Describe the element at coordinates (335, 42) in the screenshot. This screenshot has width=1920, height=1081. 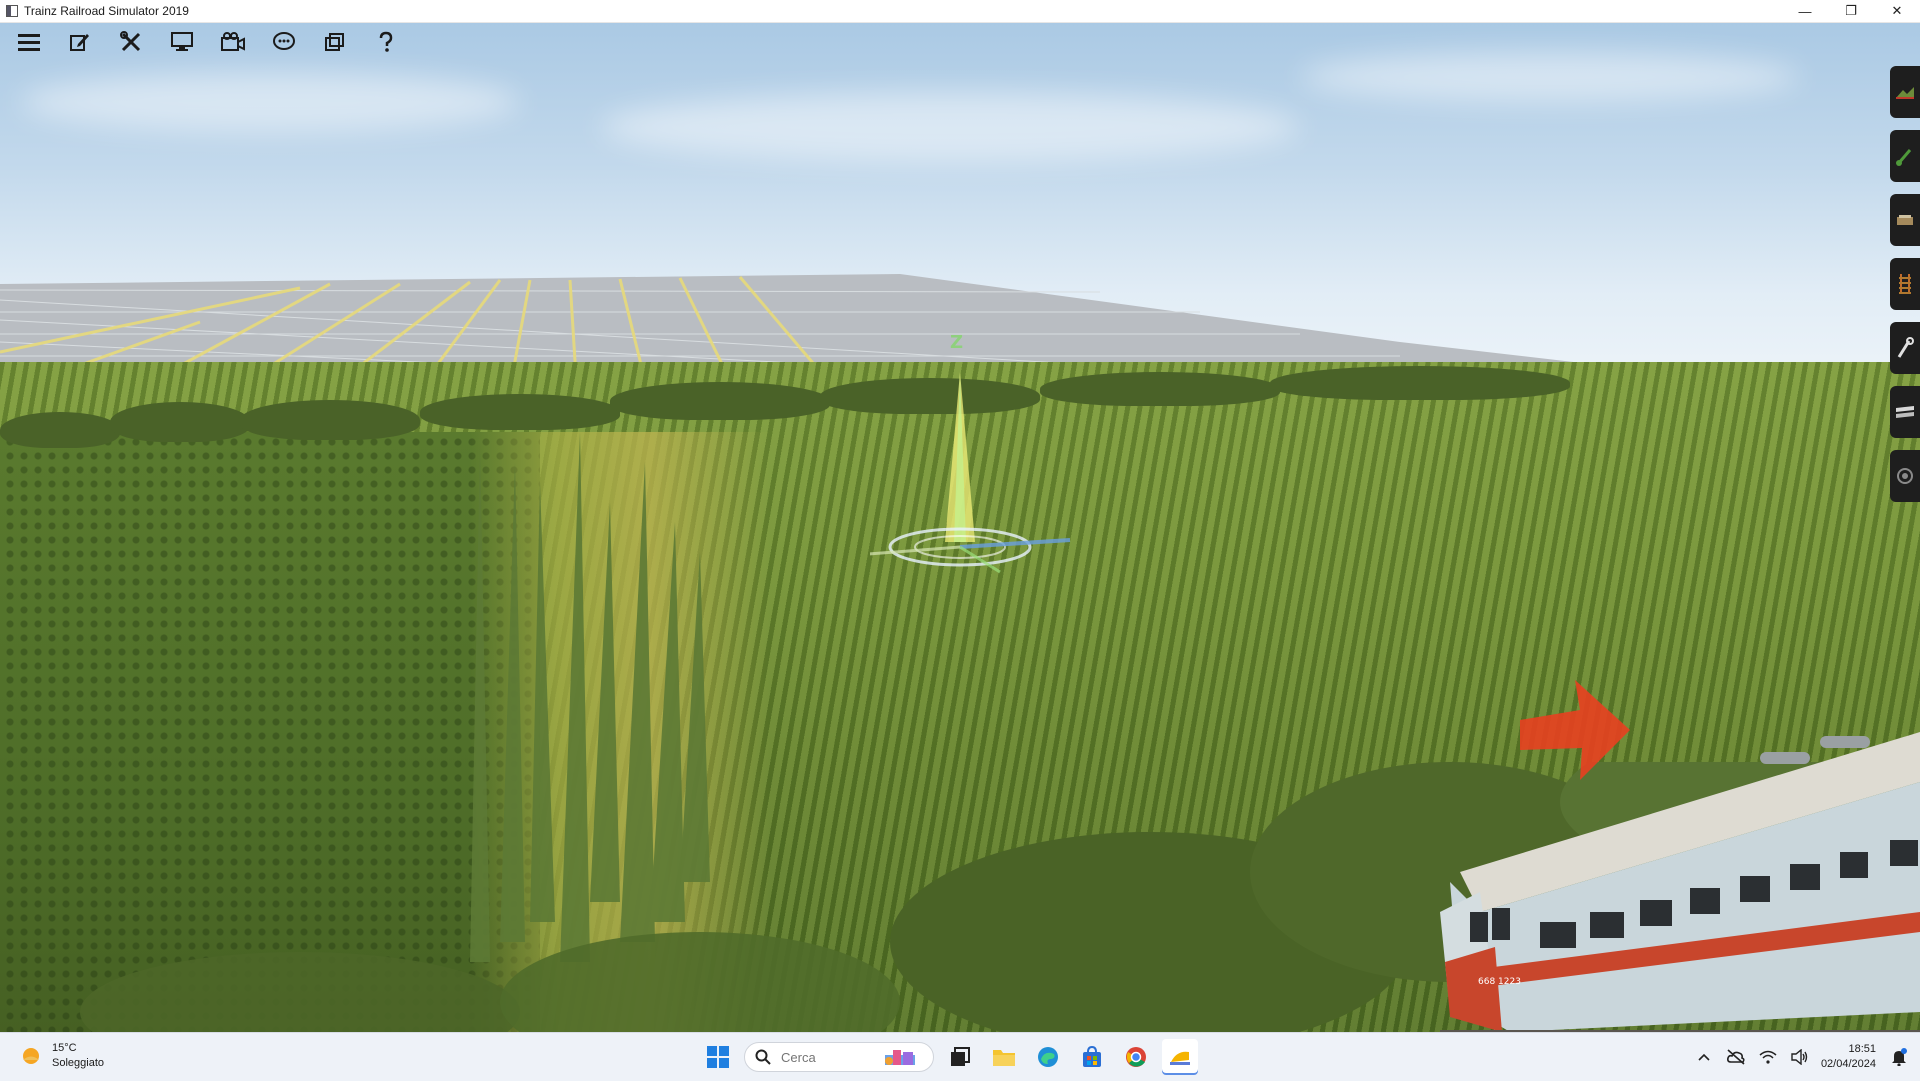
I see `windows-icon` at that location.